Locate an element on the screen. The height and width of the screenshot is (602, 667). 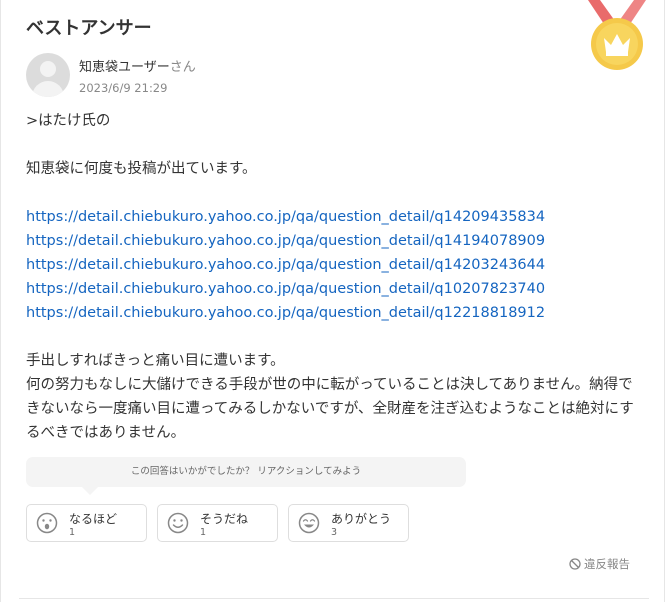
best-answer-medal-icon is located at coordinates (617, 35).